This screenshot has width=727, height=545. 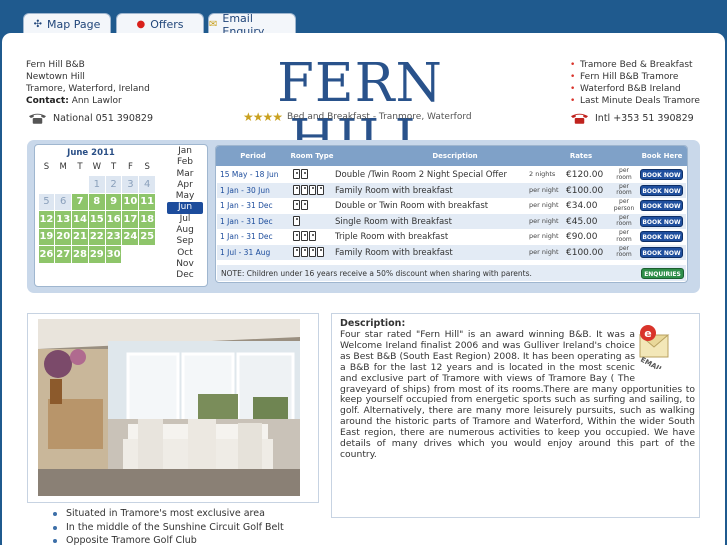 I want to click on rate-unit: 2 nights, so click(x=542, y=174).